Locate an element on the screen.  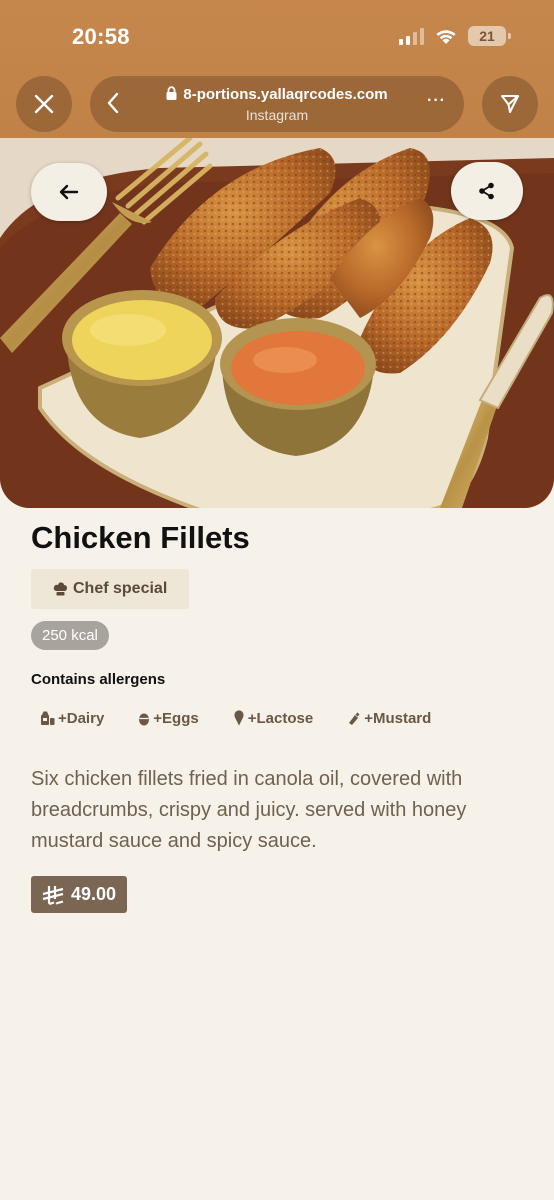
chef-special-tag: Chef special is located at coordinates (110, 589).